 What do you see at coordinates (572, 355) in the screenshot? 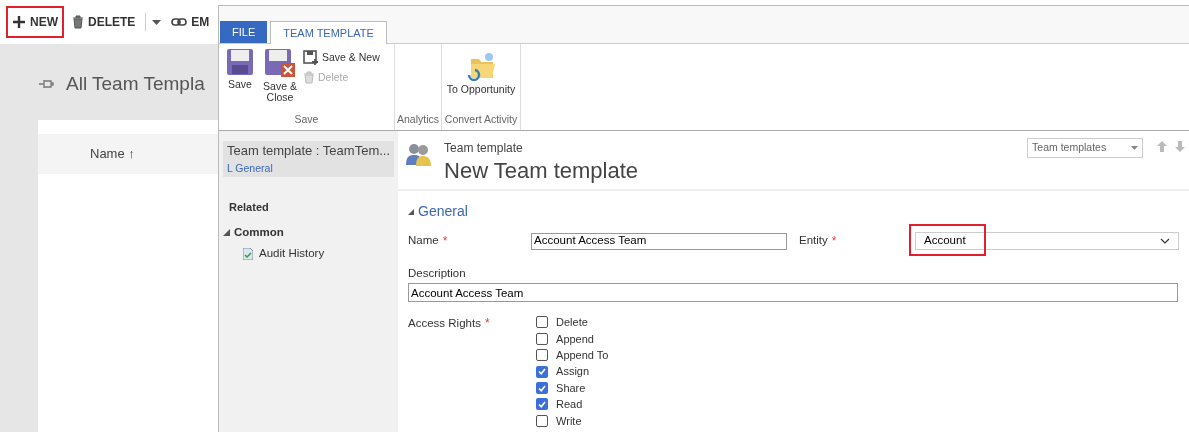
I see `checkbox-option: Append To` at bounding box center [572, 355].